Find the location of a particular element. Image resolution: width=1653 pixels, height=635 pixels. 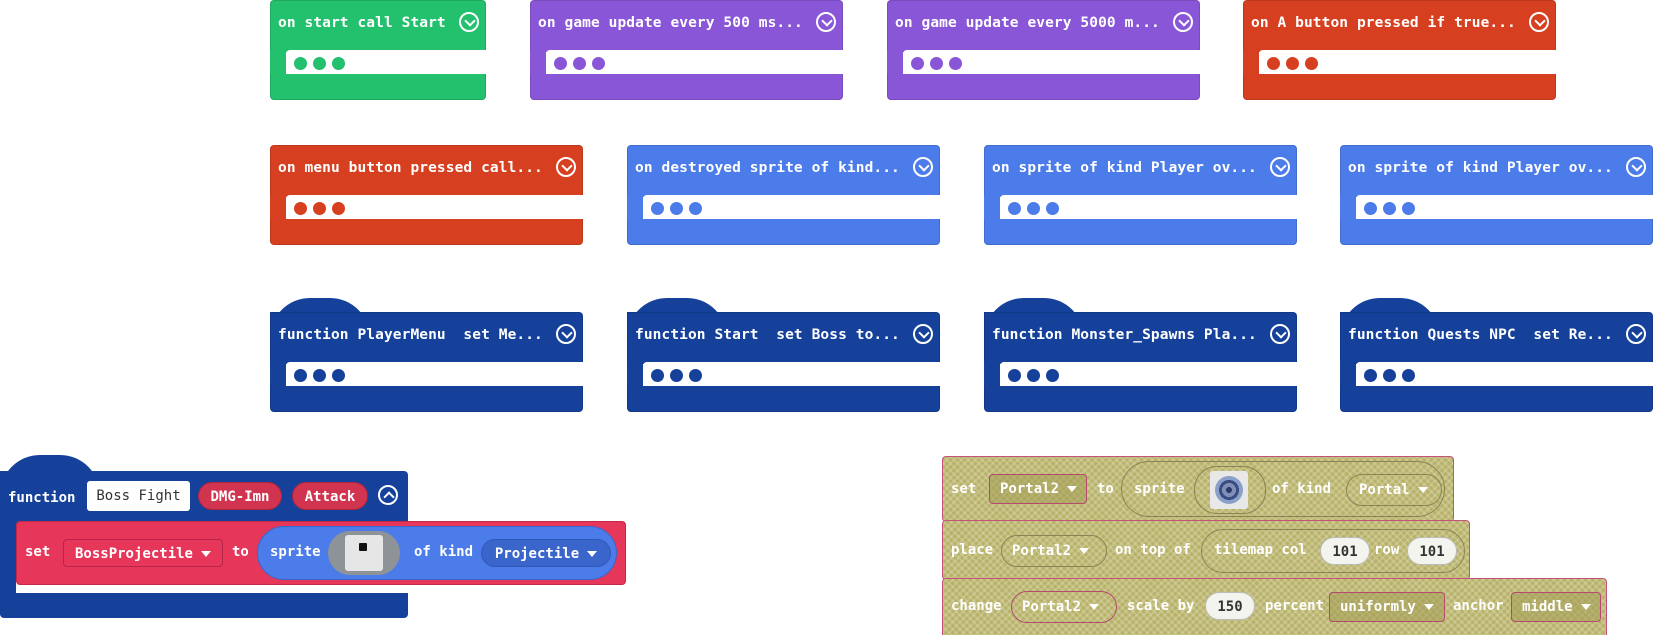

tilemap-col-block: tilemap col 101 row 101 is located at coordinates (1333, 551).